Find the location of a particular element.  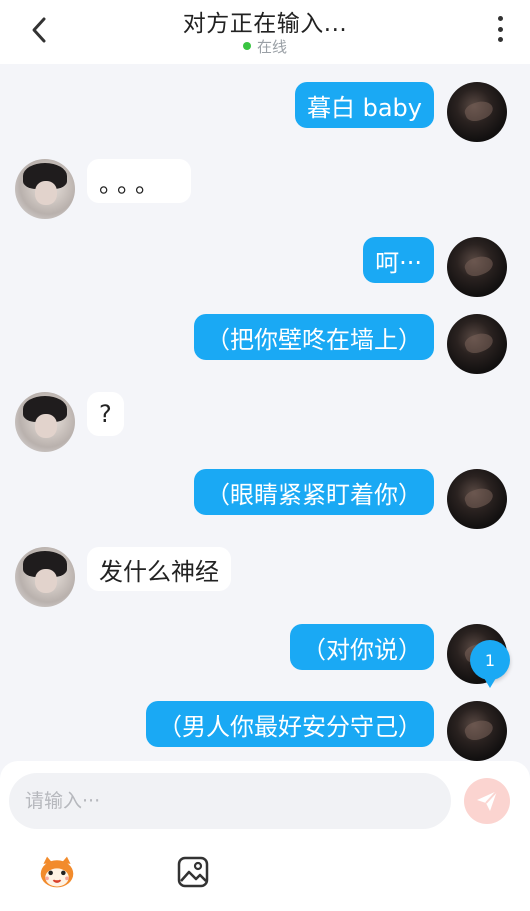

image-icon is located at coordinates (193, 872).